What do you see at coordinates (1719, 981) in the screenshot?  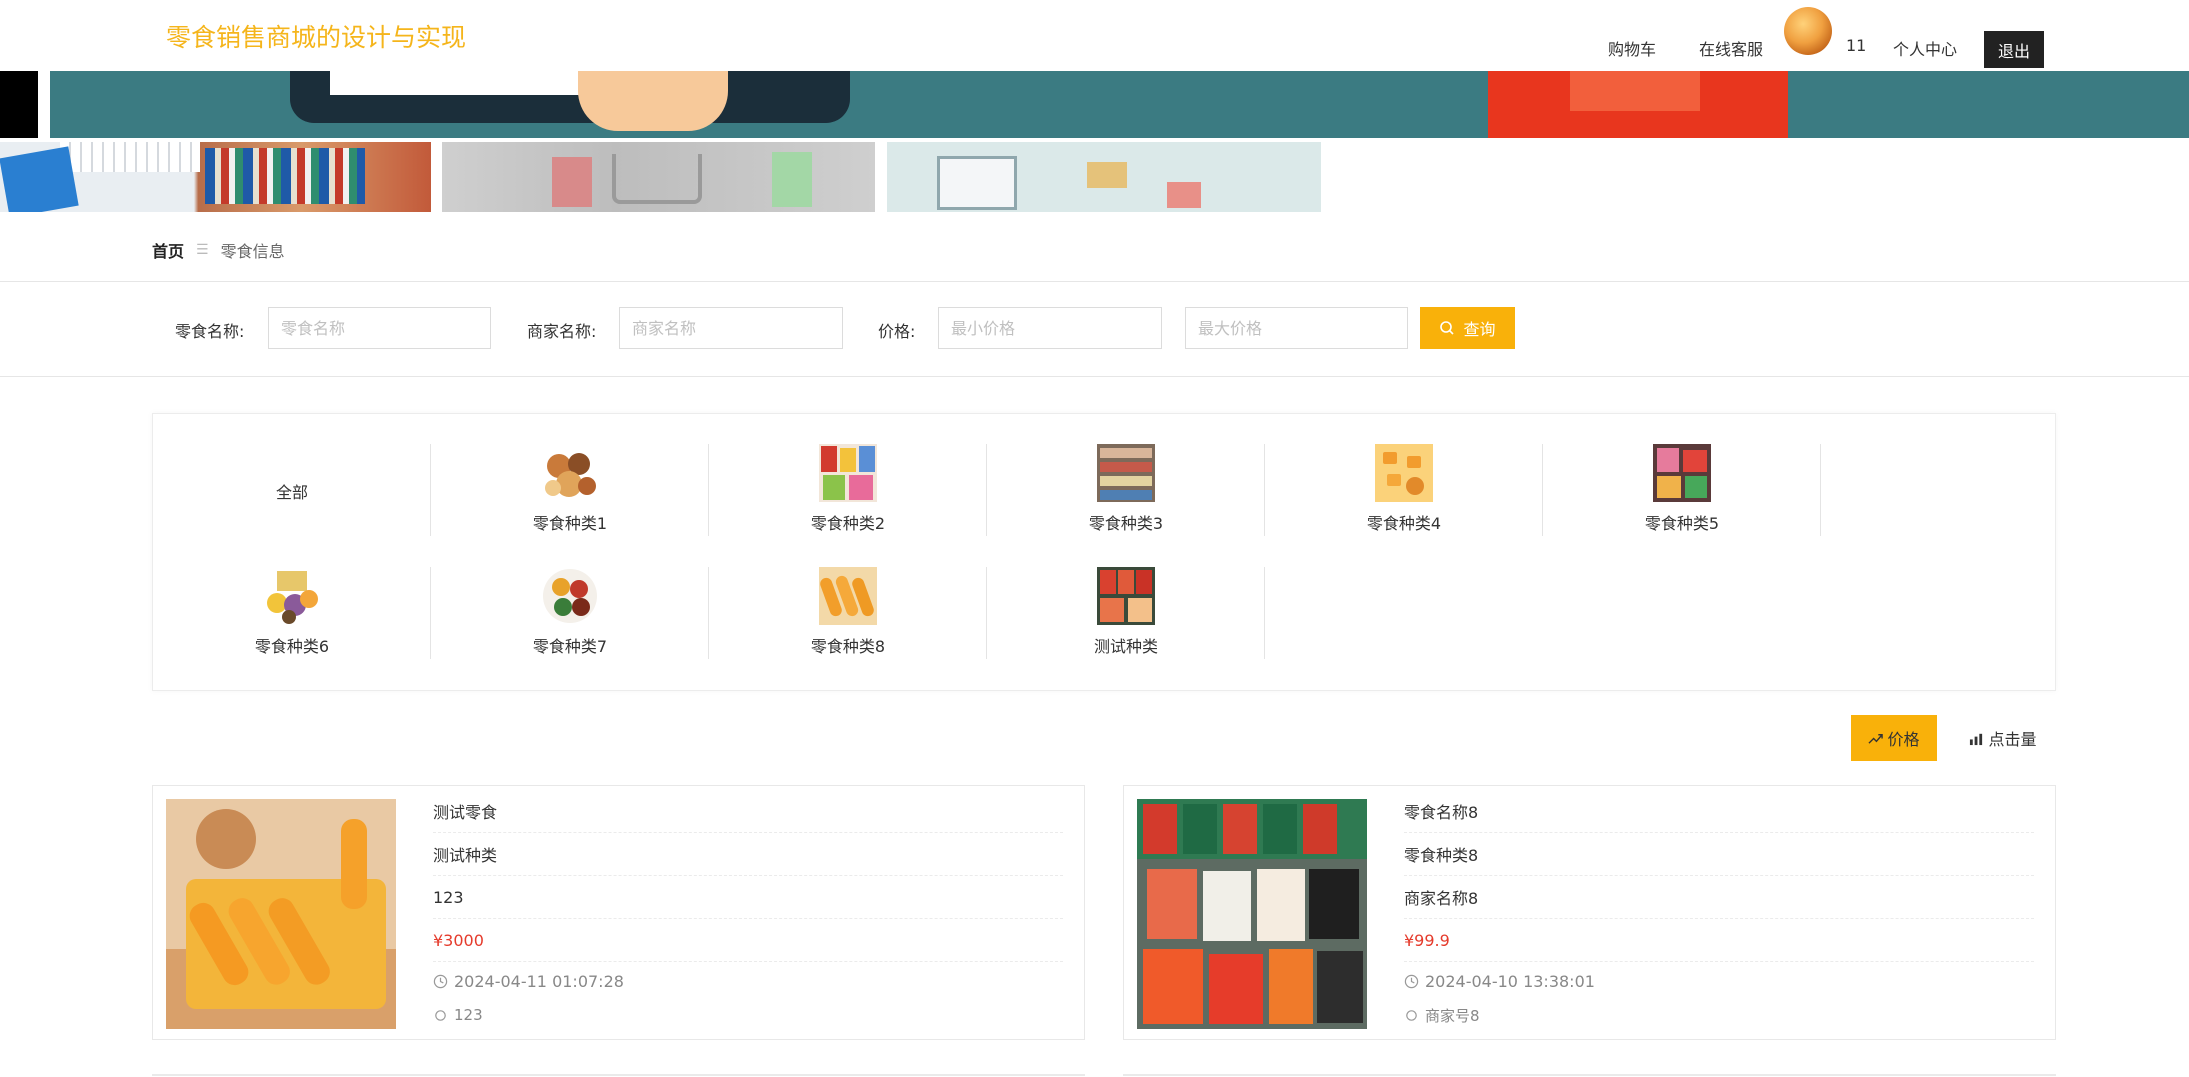 I see `product-time: 2024-04-10 13:38:01` at bounding box center [1719, 981].